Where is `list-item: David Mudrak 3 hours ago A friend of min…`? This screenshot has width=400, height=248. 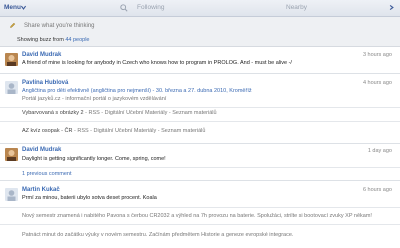 list-item: David Mudrak 3 hours ago A friend of min… is located at coordinates (200, 60).